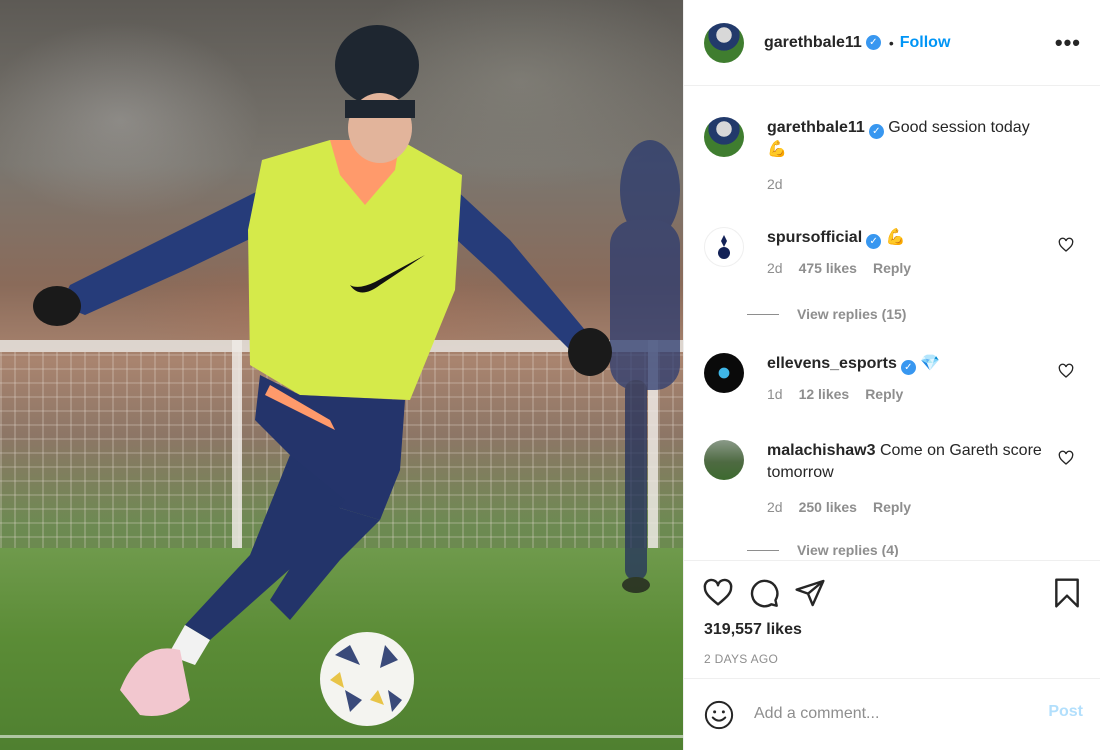 This screenshot has width=1100, height=750. What do you see at coordinates (724, 137) in the screenshot?
I see `caption-avatar` at bounding box center [724, 137].